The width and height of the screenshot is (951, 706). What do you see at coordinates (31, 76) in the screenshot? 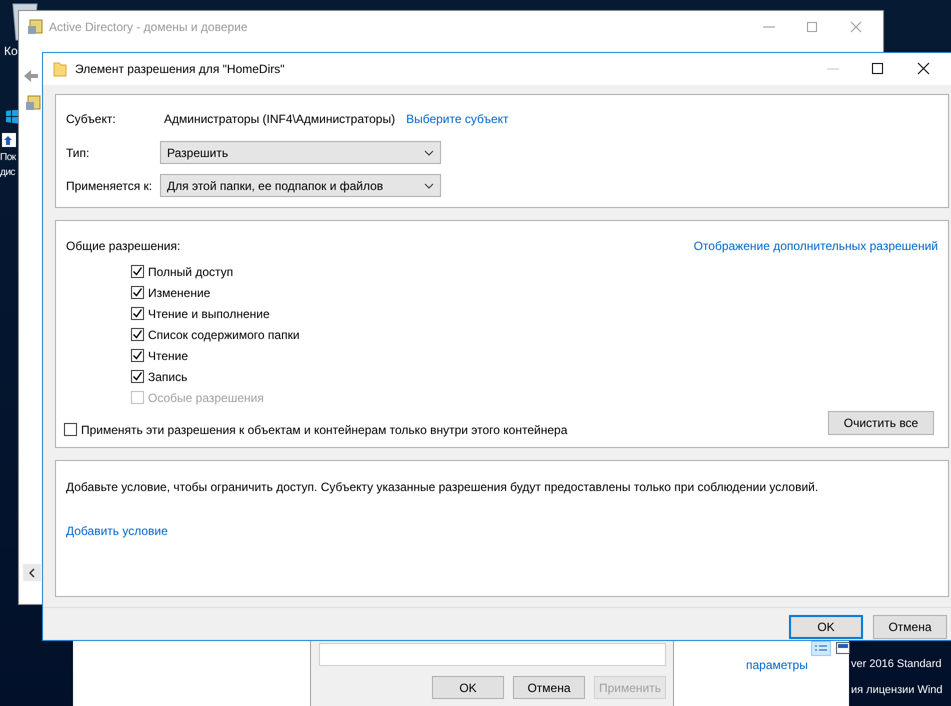
I see `back-arrow-icon` at bounding box center [31, 76].